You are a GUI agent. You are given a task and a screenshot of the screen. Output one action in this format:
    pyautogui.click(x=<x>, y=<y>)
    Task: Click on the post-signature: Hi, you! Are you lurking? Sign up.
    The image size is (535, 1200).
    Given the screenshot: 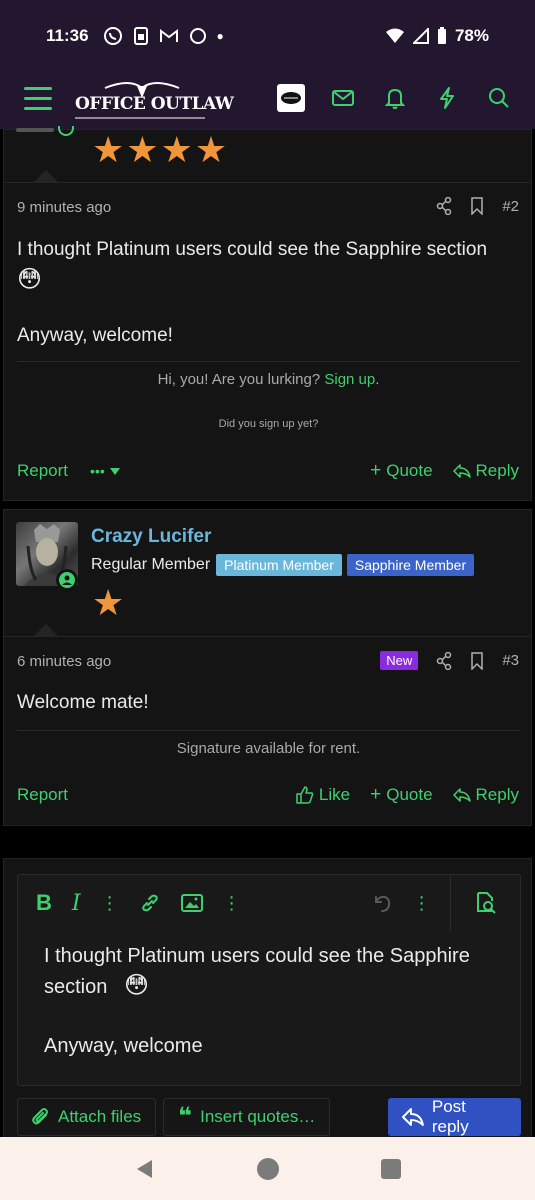 What is the action you would take?
    pyautogui.click(x=268, y=379)
    